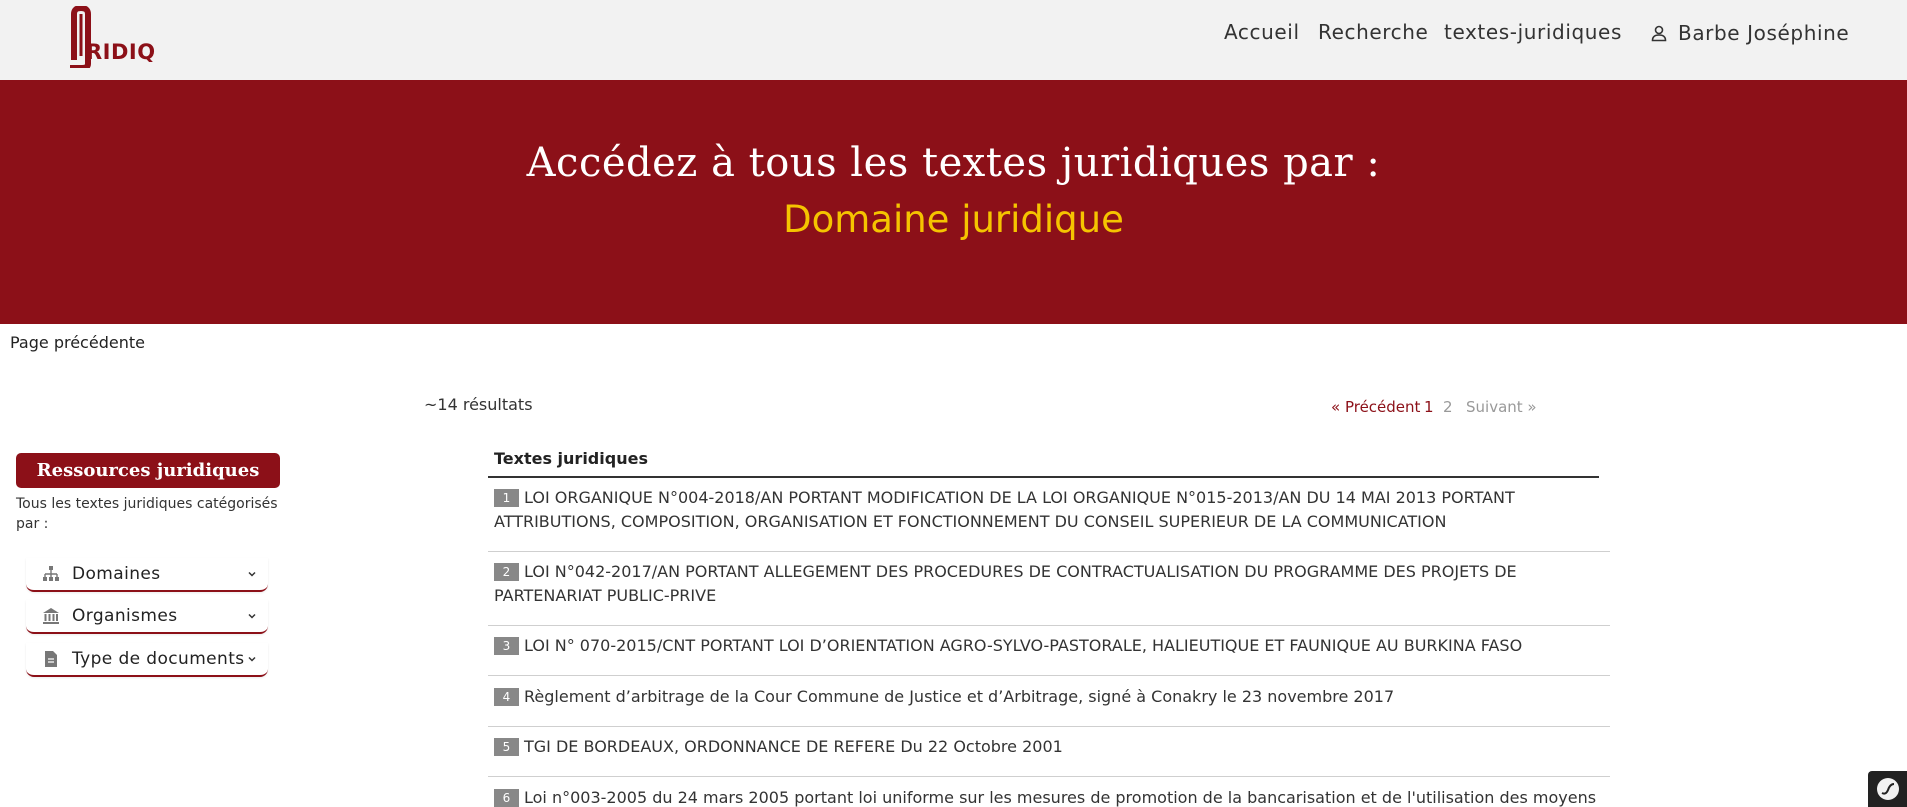 Image resolution: width=1907 pixels, height=807 pixels. Describe the element at coordinates (1764, 33) in the screenshot. I see `user-name: Barbe Joséphine` at that location.